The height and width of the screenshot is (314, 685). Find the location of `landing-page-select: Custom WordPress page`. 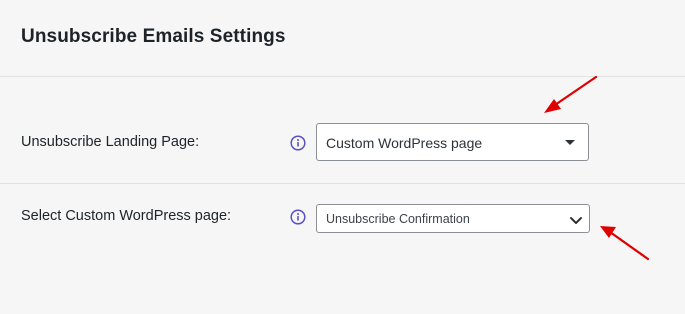

landing-page-select: Custom WordPress page is located at coordinates (452, 142).